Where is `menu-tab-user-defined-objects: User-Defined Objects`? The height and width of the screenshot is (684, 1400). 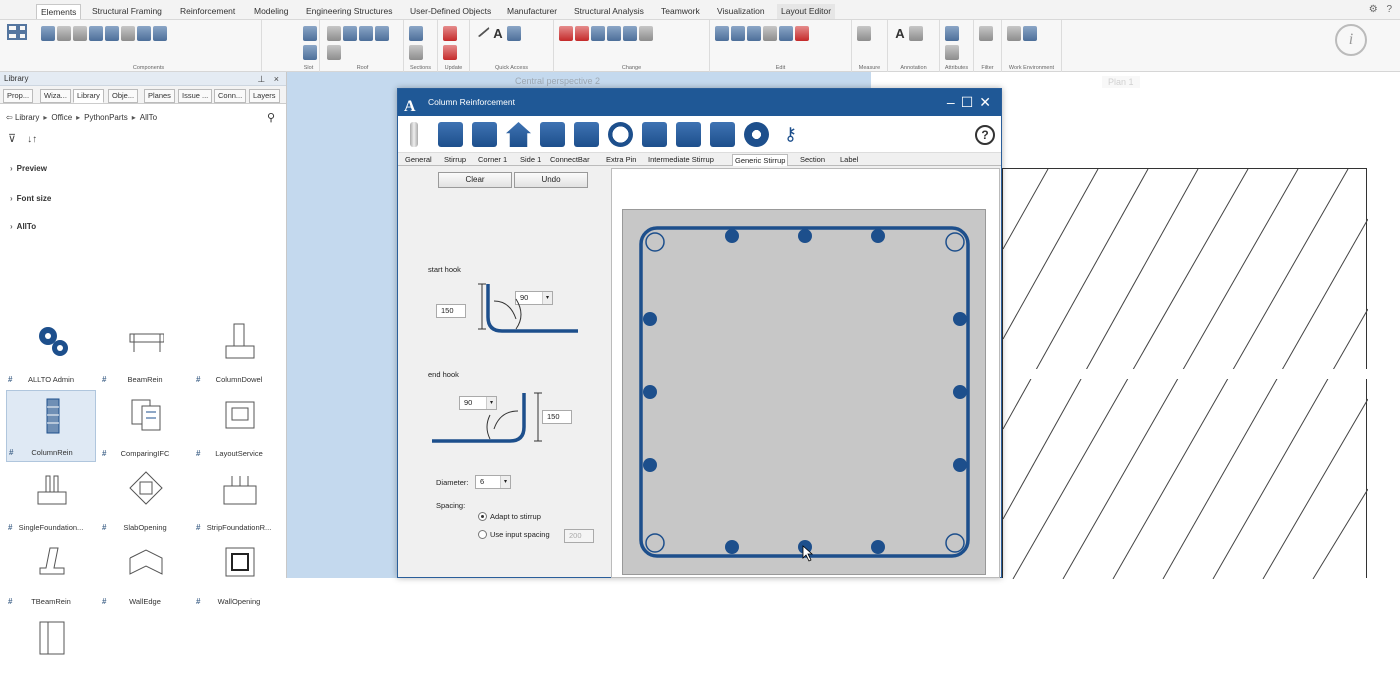 menu-tab-user-defined-objects: User-Defined Objects is located at coordinates (450, 11).